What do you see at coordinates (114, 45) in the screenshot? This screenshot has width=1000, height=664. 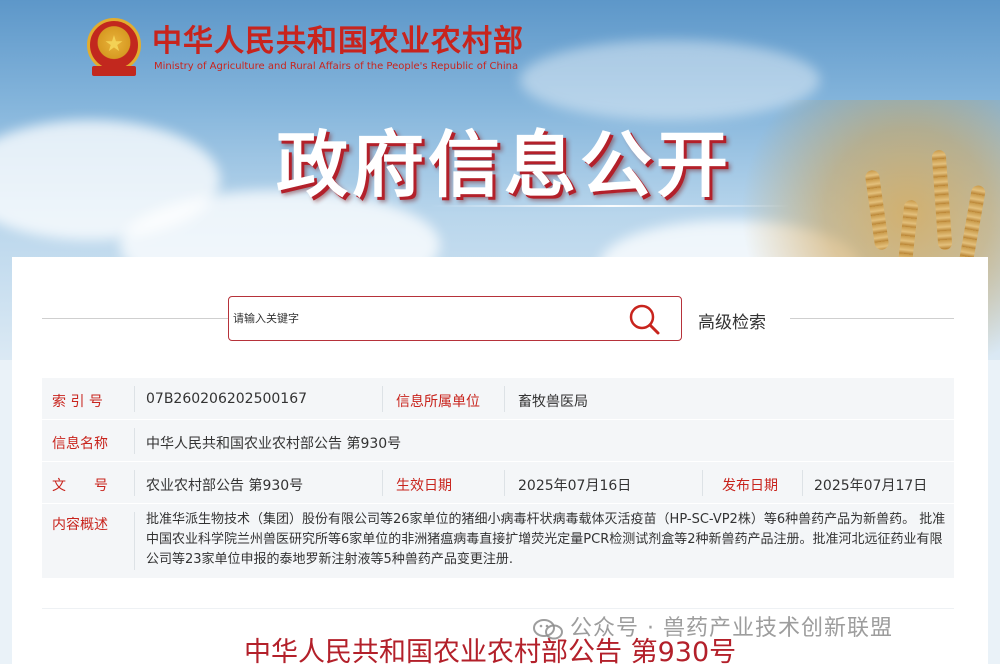 I see `national-emblem-icon: ★` at bounding box center [114, 45].